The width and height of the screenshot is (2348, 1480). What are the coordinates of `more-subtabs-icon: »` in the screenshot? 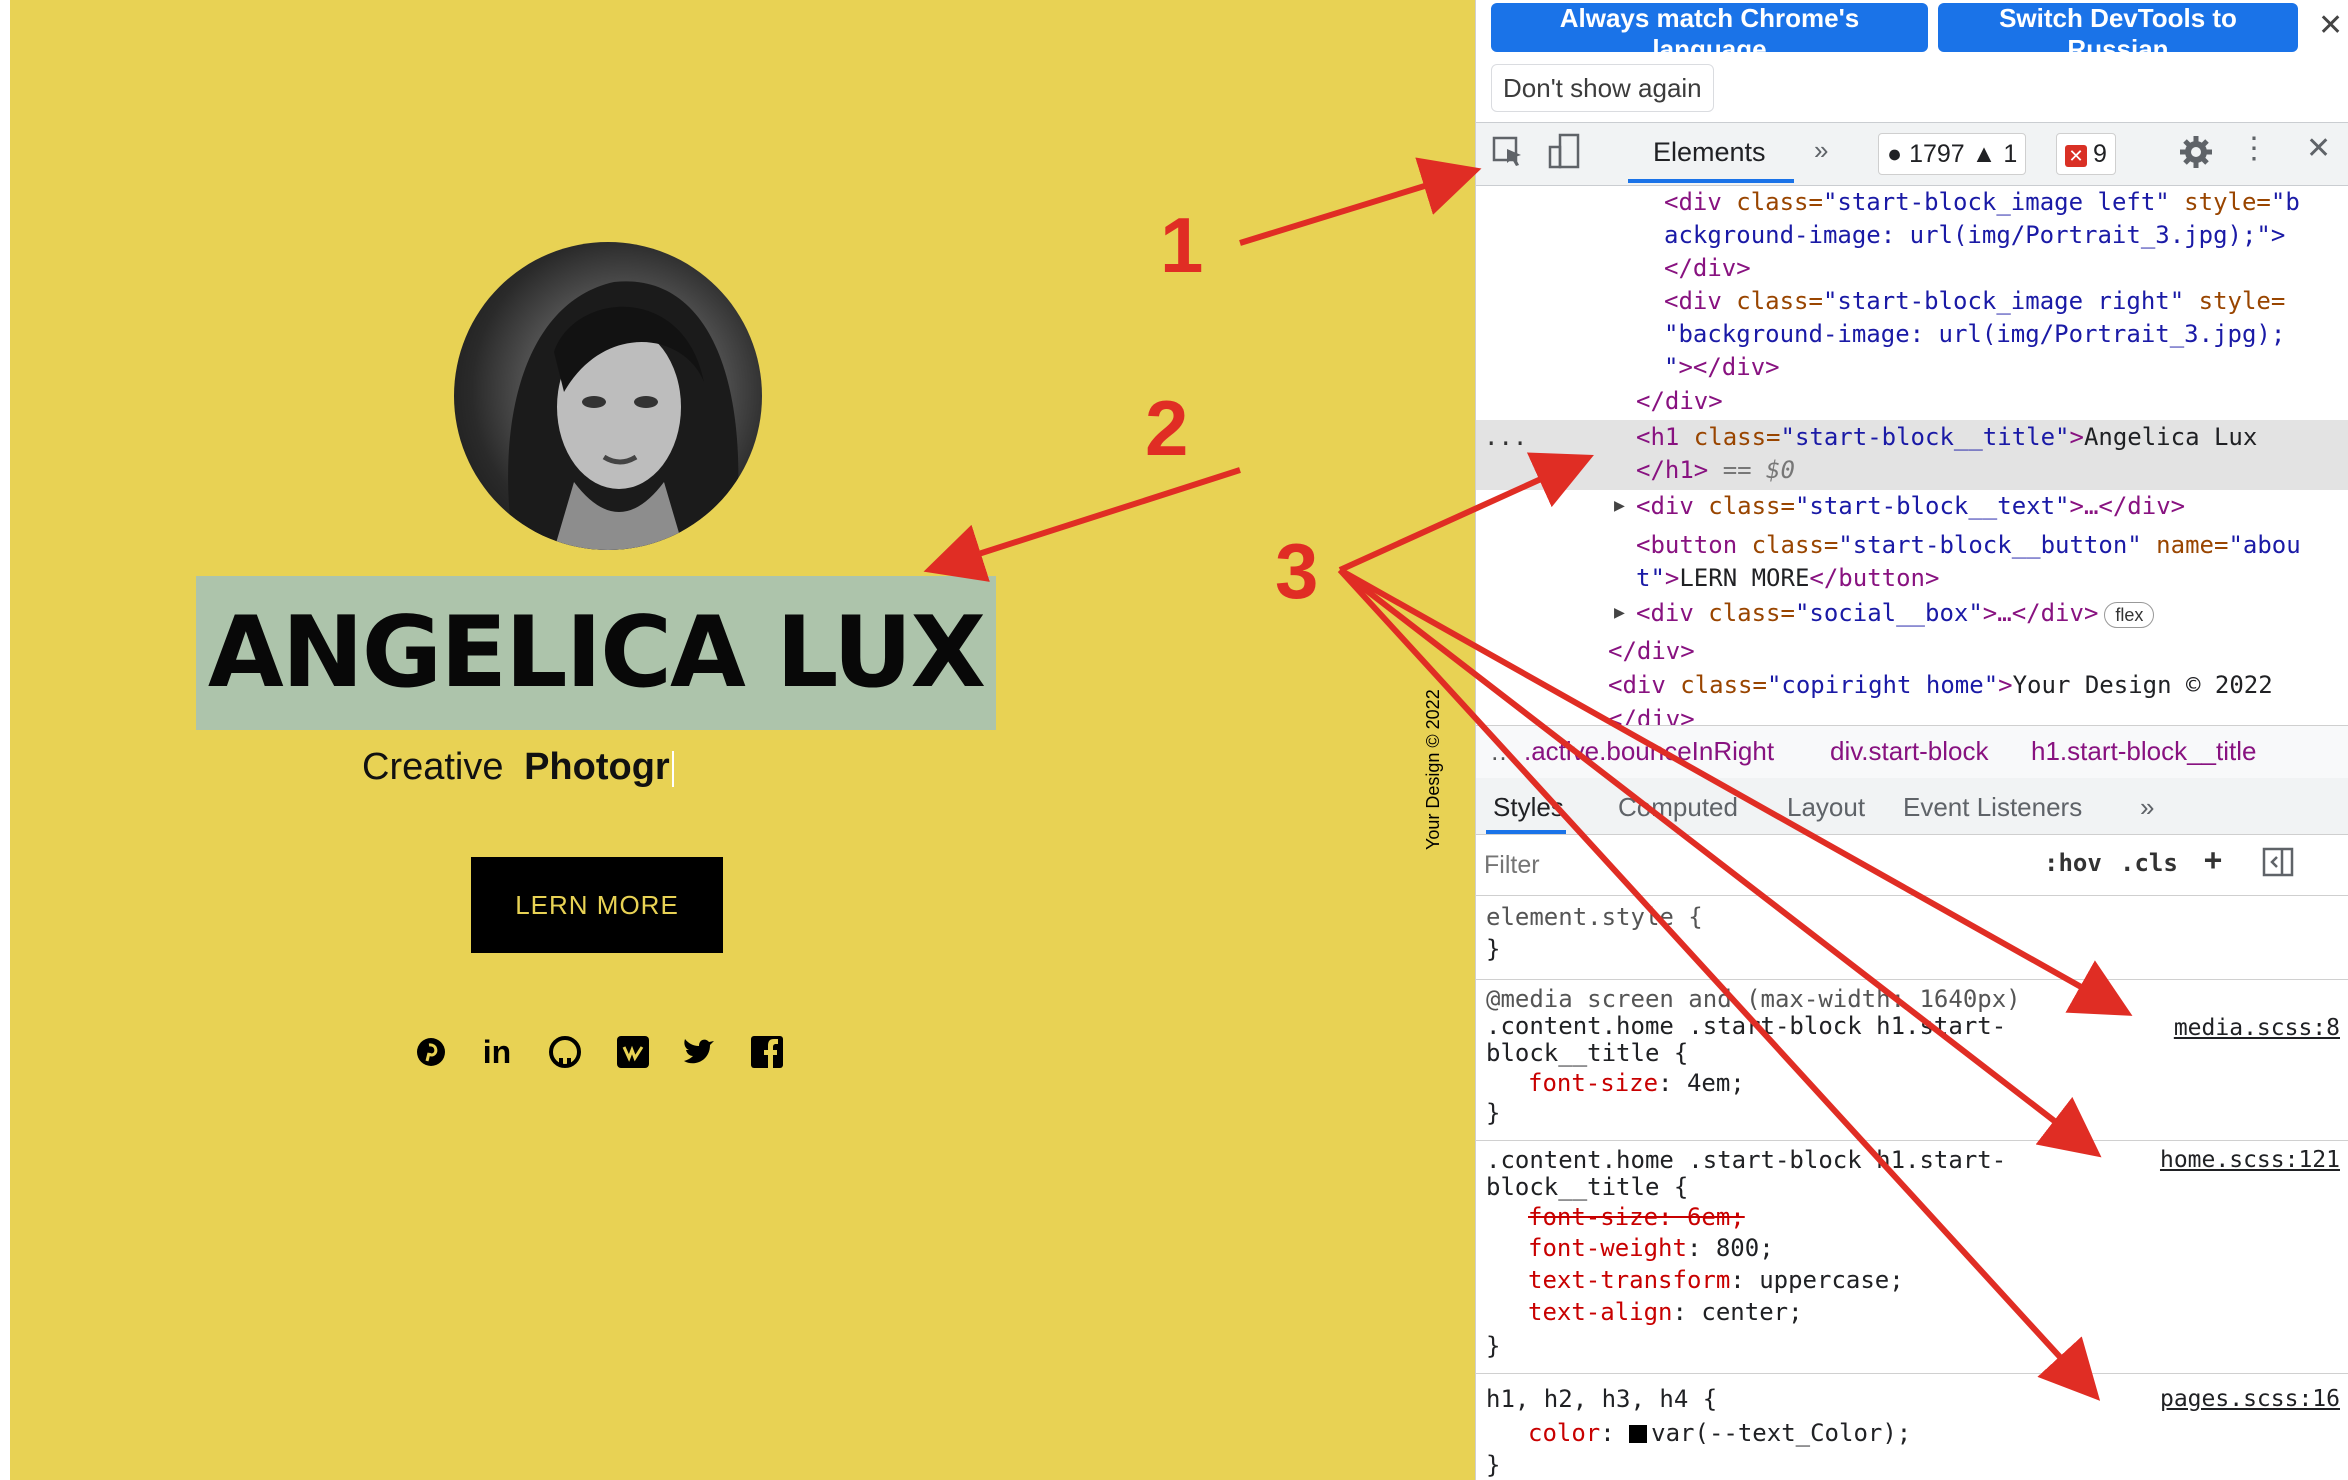 It's located at (2147, 807).